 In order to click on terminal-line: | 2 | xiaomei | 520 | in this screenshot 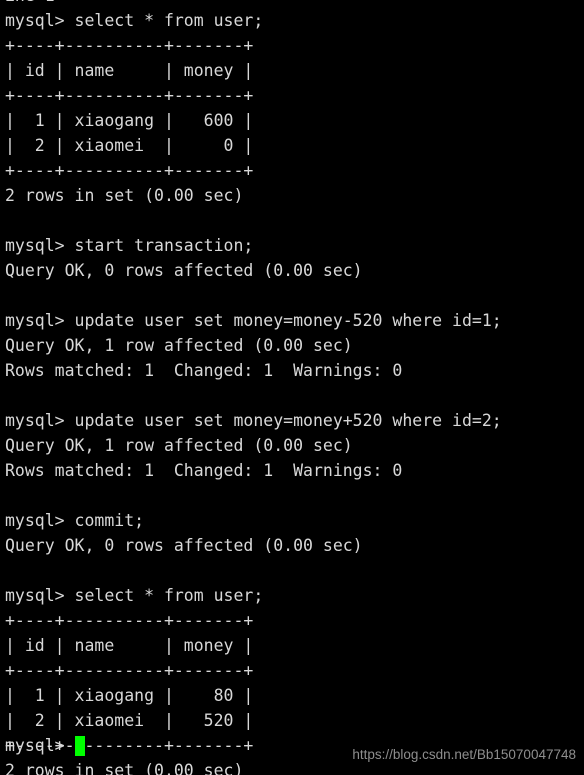, I will do `click(129, 720)`.